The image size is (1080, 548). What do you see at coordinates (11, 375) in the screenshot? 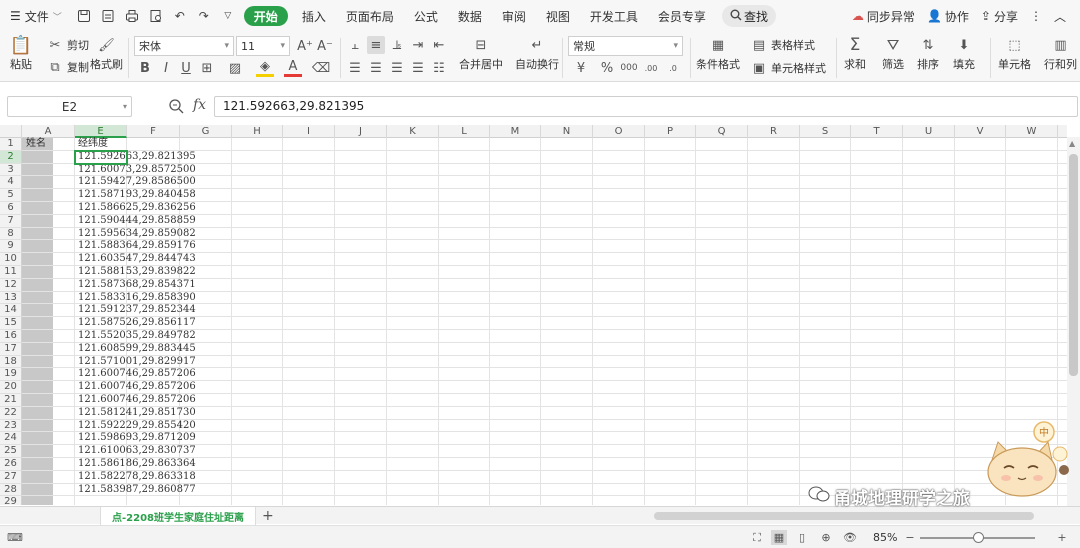
I see `row-header-19: 19` at bounding box center [11, 375].